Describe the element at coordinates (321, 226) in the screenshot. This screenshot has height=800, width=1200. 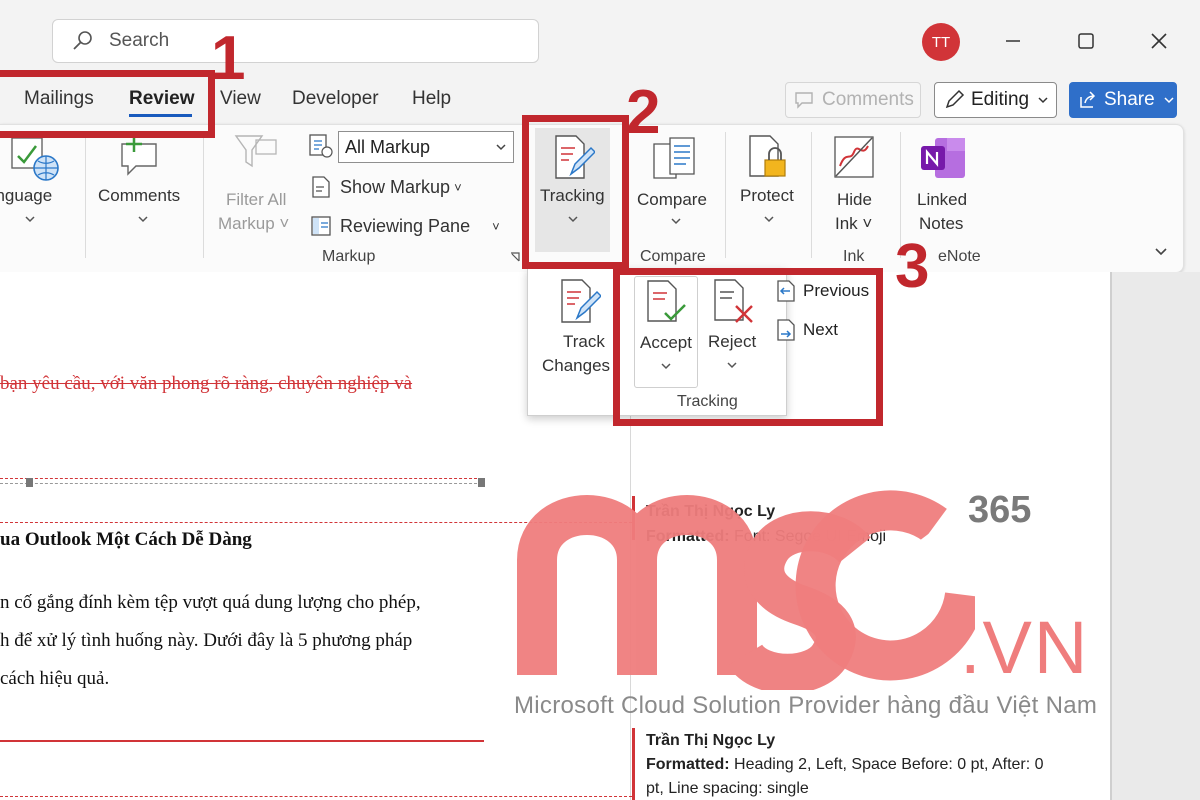
I see `reviewing-pane-icon` at that location.